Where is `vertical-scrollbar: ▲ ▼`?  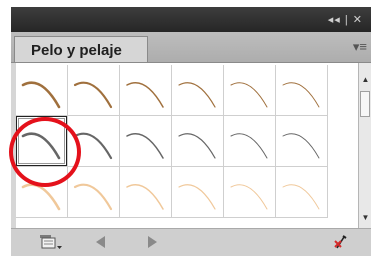 vertical-scrollbar: ▲ ▼ is located at coordinates (364, 145).